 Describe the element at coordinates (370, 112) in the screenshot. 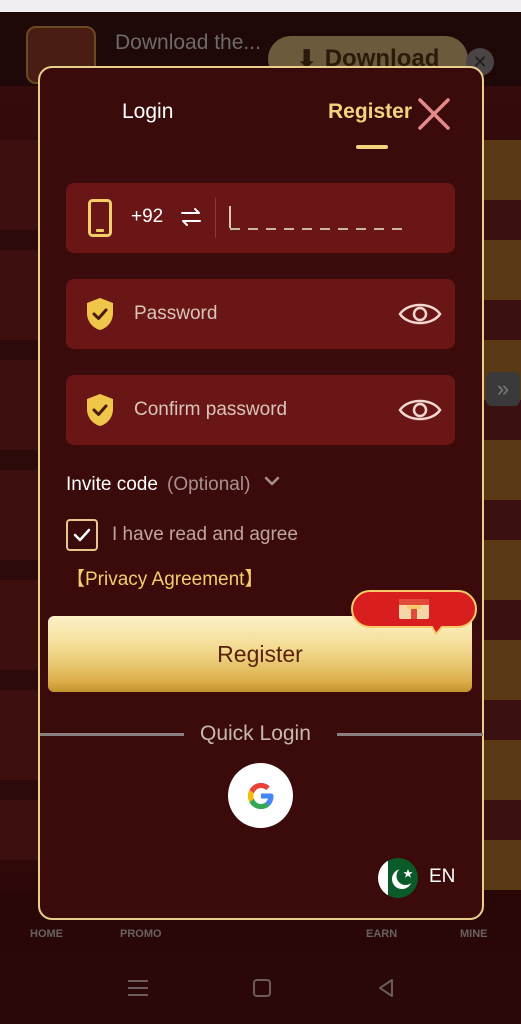

I see `tab-register: Register` at that location.